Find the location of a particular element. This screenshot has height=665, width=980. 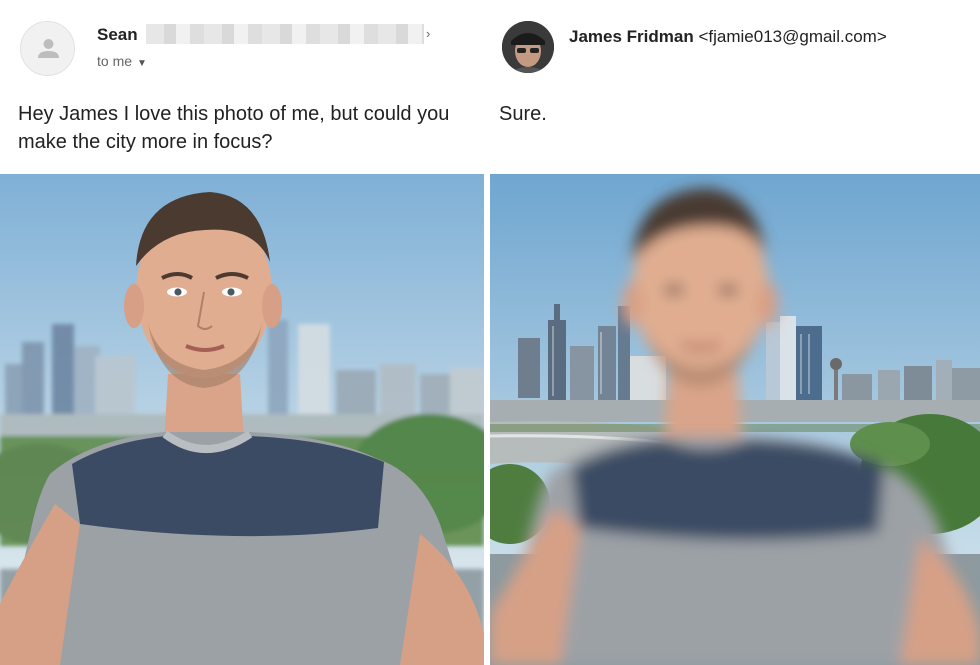

sender-display-name: James Fridman is located at coordinates (631, 36).